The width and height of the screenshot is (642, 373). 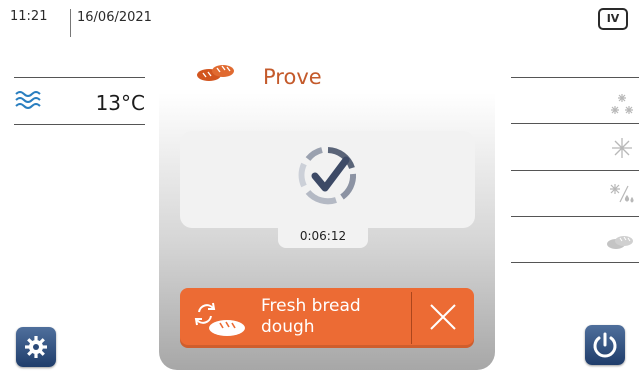 What do you see at coordinates (613, 19) in the screenshot?
I see `mode-badge: IV` at bounding box center [613, 19].